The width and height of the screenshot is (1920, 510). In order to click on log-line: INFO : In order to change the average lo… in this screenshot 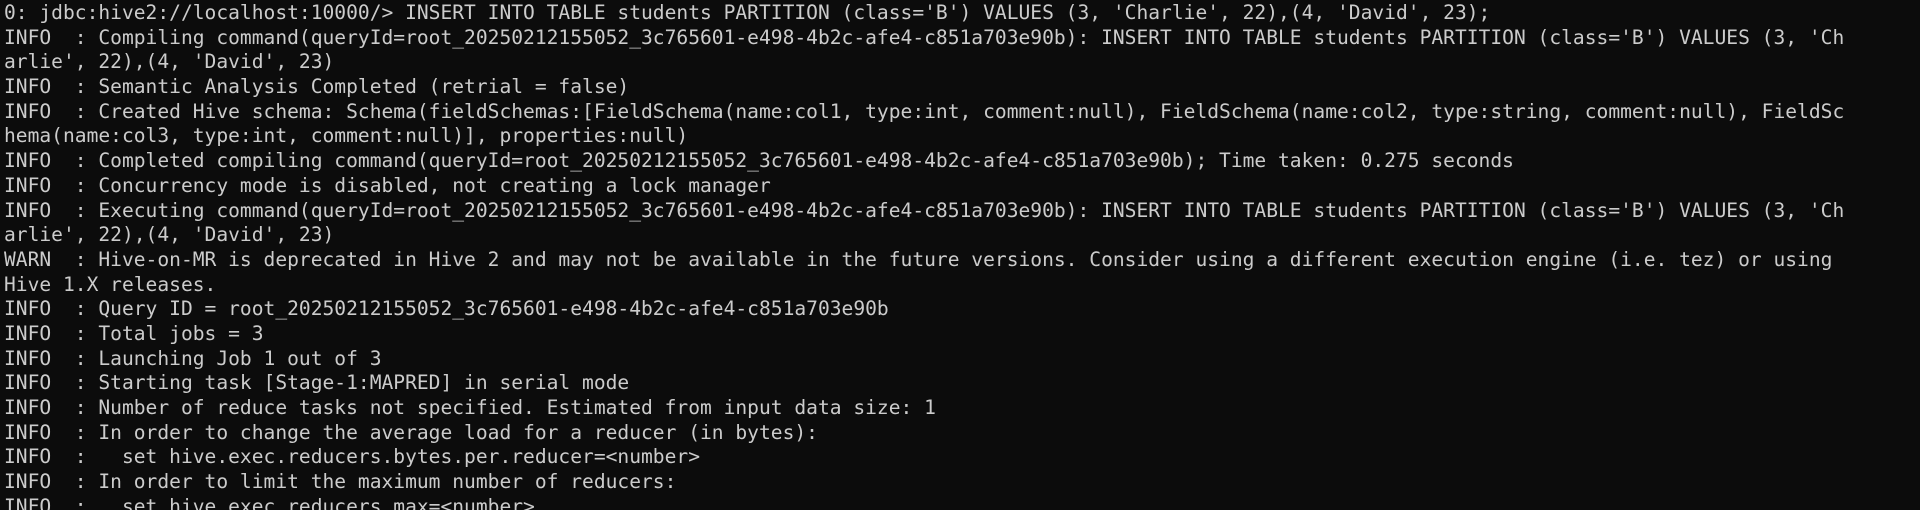, I will do `click(411, 432)`.